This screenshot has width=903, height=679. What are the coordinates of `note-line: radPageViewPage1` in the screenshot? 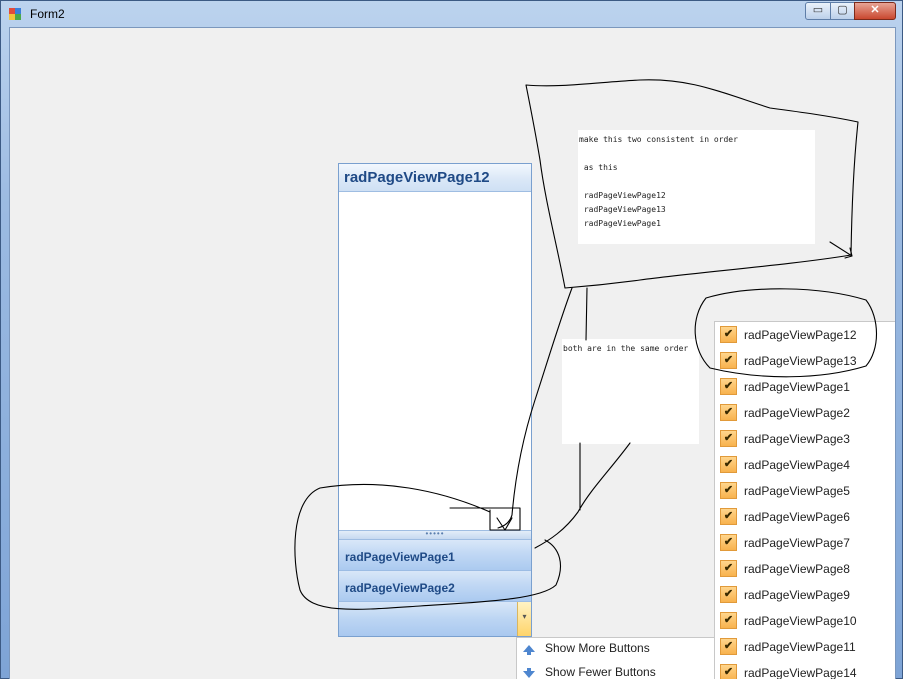 It's located at (620, 223).